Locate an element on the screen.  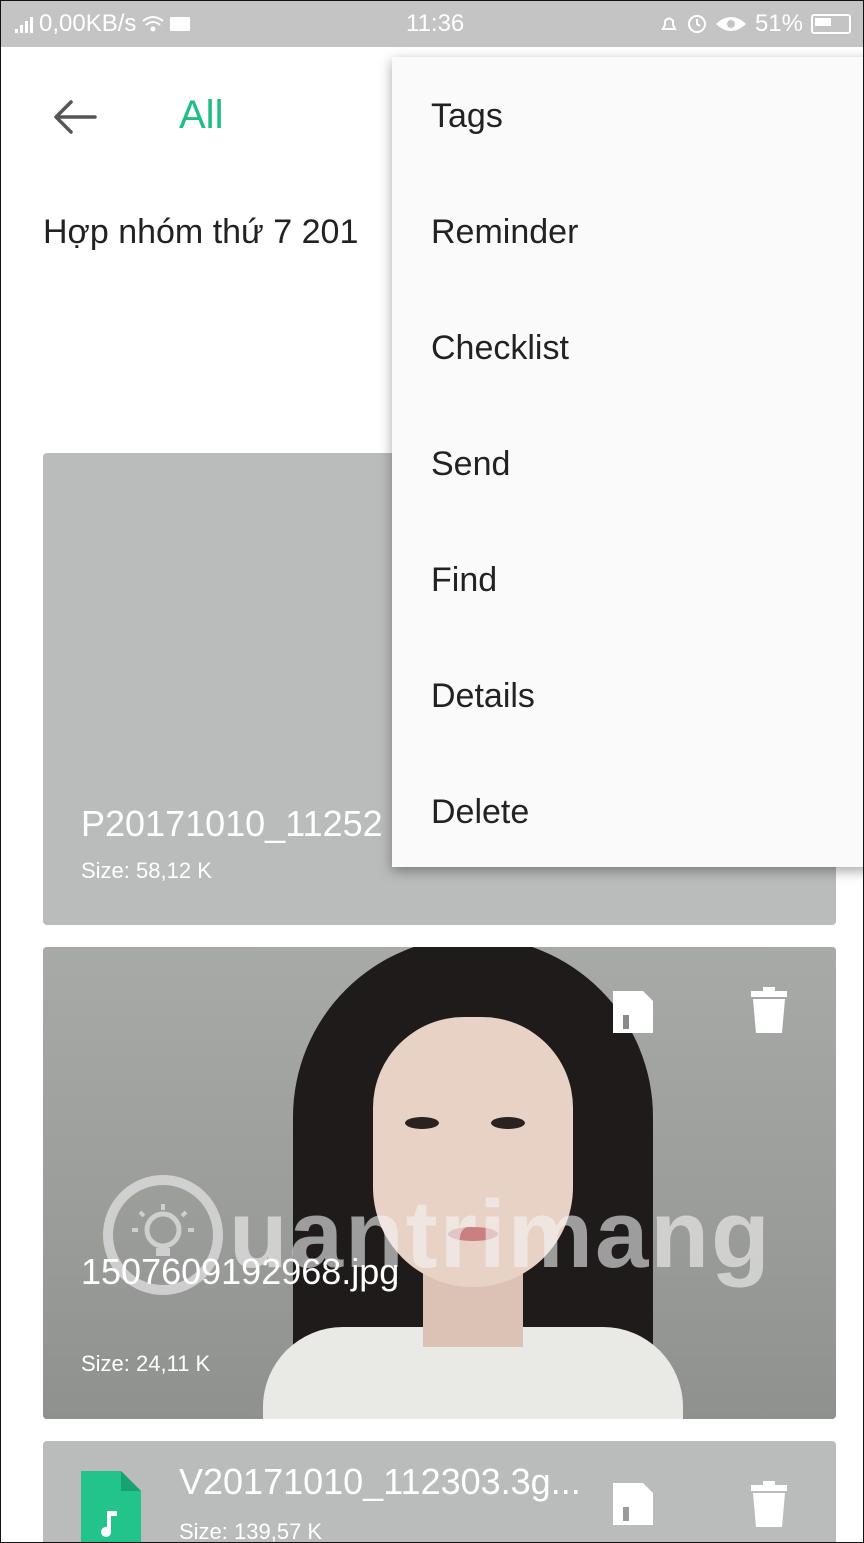
menu-item-delete: Delete is located at coordinates (480, 812).